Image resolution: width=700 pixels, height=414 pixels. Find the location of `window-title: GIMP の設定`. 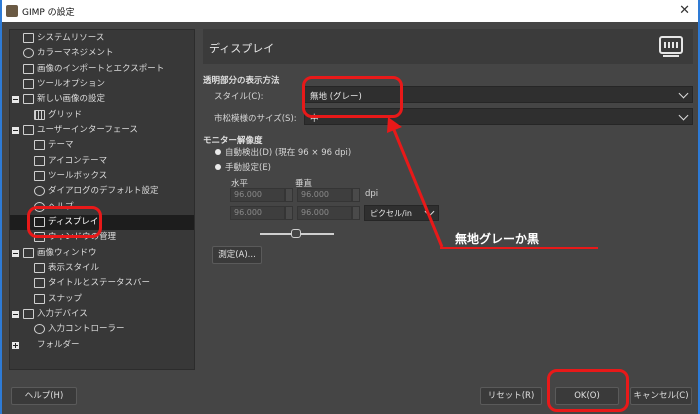

window-title: GIMP の設定 is located at coordinates (48, 13).